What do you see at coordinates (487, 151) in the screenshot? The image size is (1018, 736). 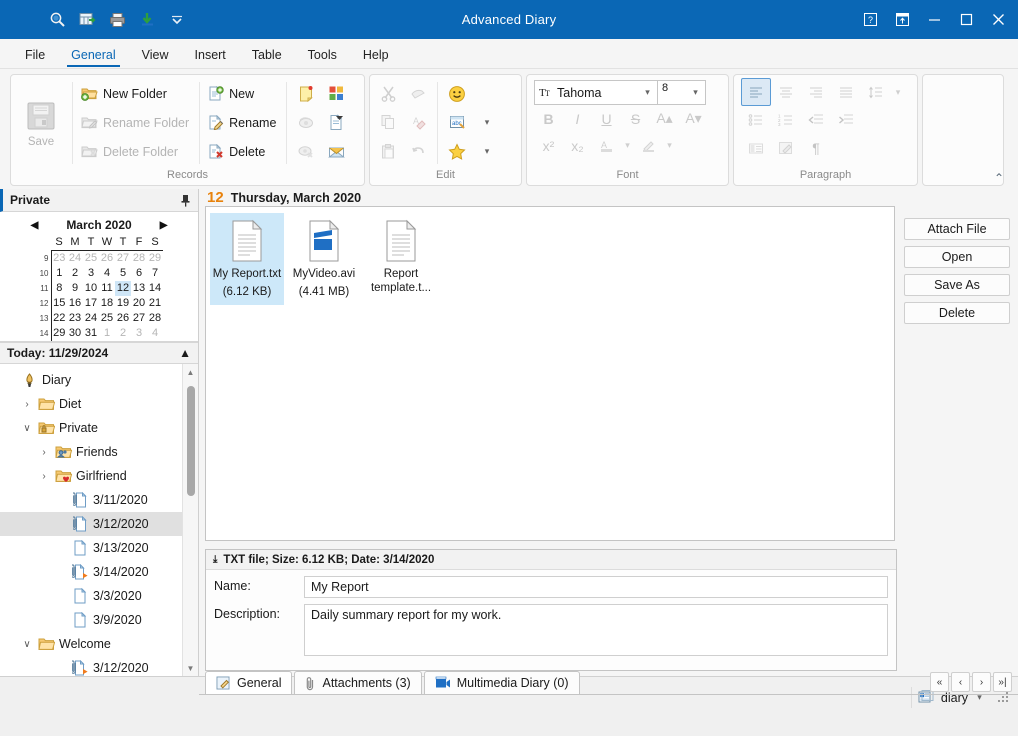 I see `favorites-chevron-down-icon: ▾` at bounding box center [487, 151].